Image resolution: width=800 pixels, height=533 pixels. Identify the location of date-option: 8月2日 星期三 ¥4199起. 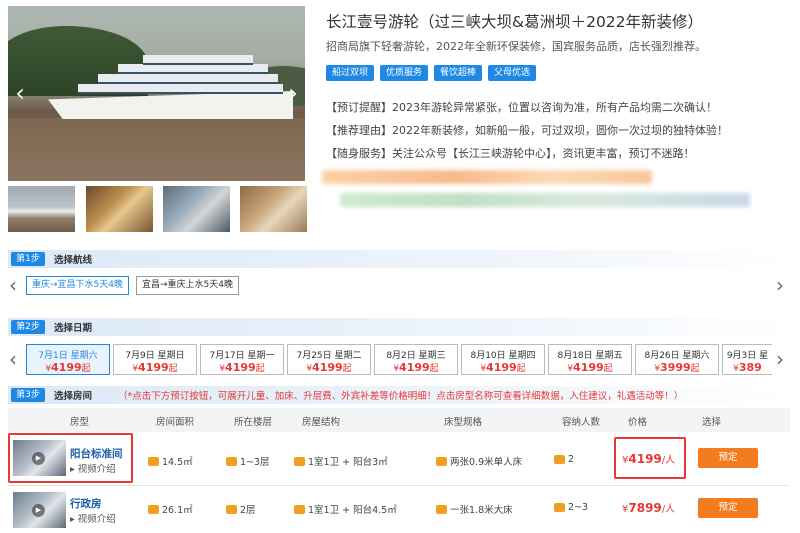
(416, 359).